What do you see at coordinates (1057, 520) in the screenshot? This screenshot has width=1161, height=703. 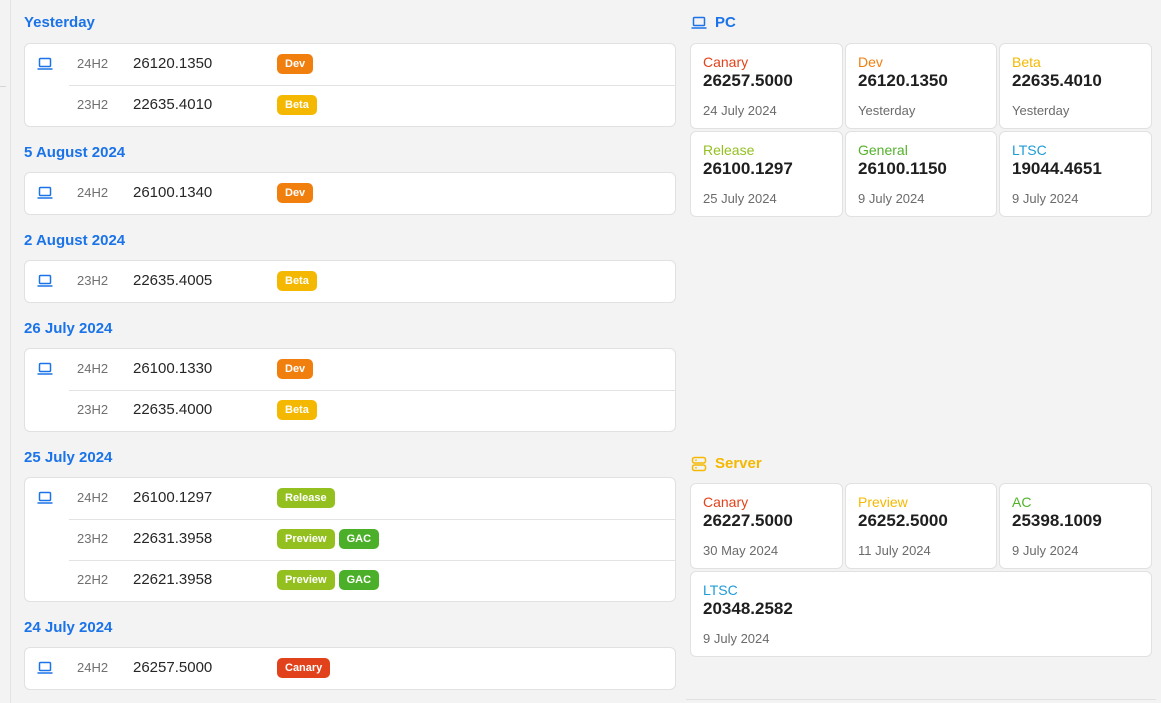 I see `build-number: 25398.1009` at bounding box center [1057, 520].